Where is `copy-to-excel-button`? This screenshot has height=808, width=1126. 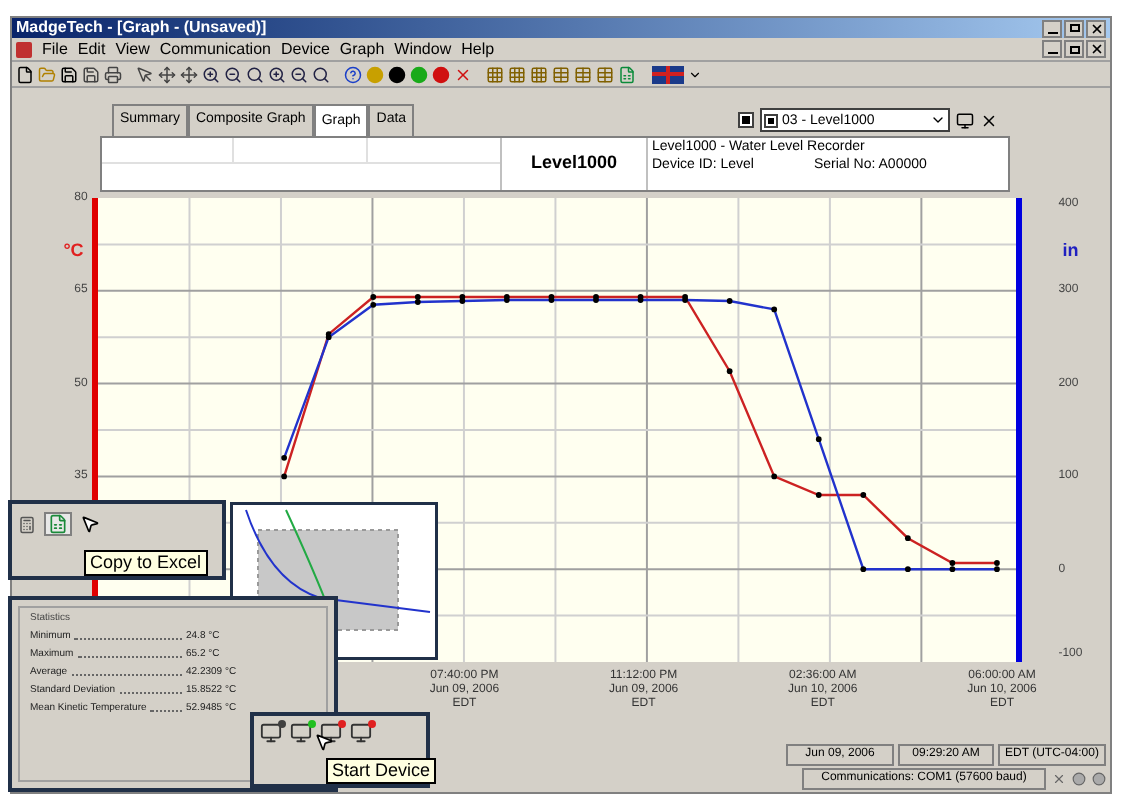
copy-to-excel-button is located at coordinates (58, 524).